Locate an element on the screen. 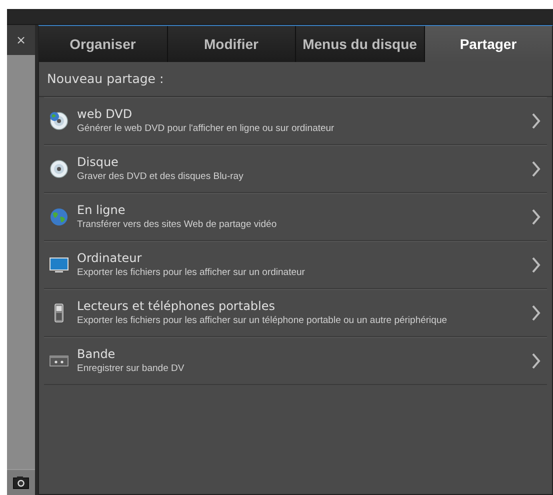 Image resolution: width=553 pixels, height=495 pixels. option-title: En ligne is located at coordinates (101, 210).